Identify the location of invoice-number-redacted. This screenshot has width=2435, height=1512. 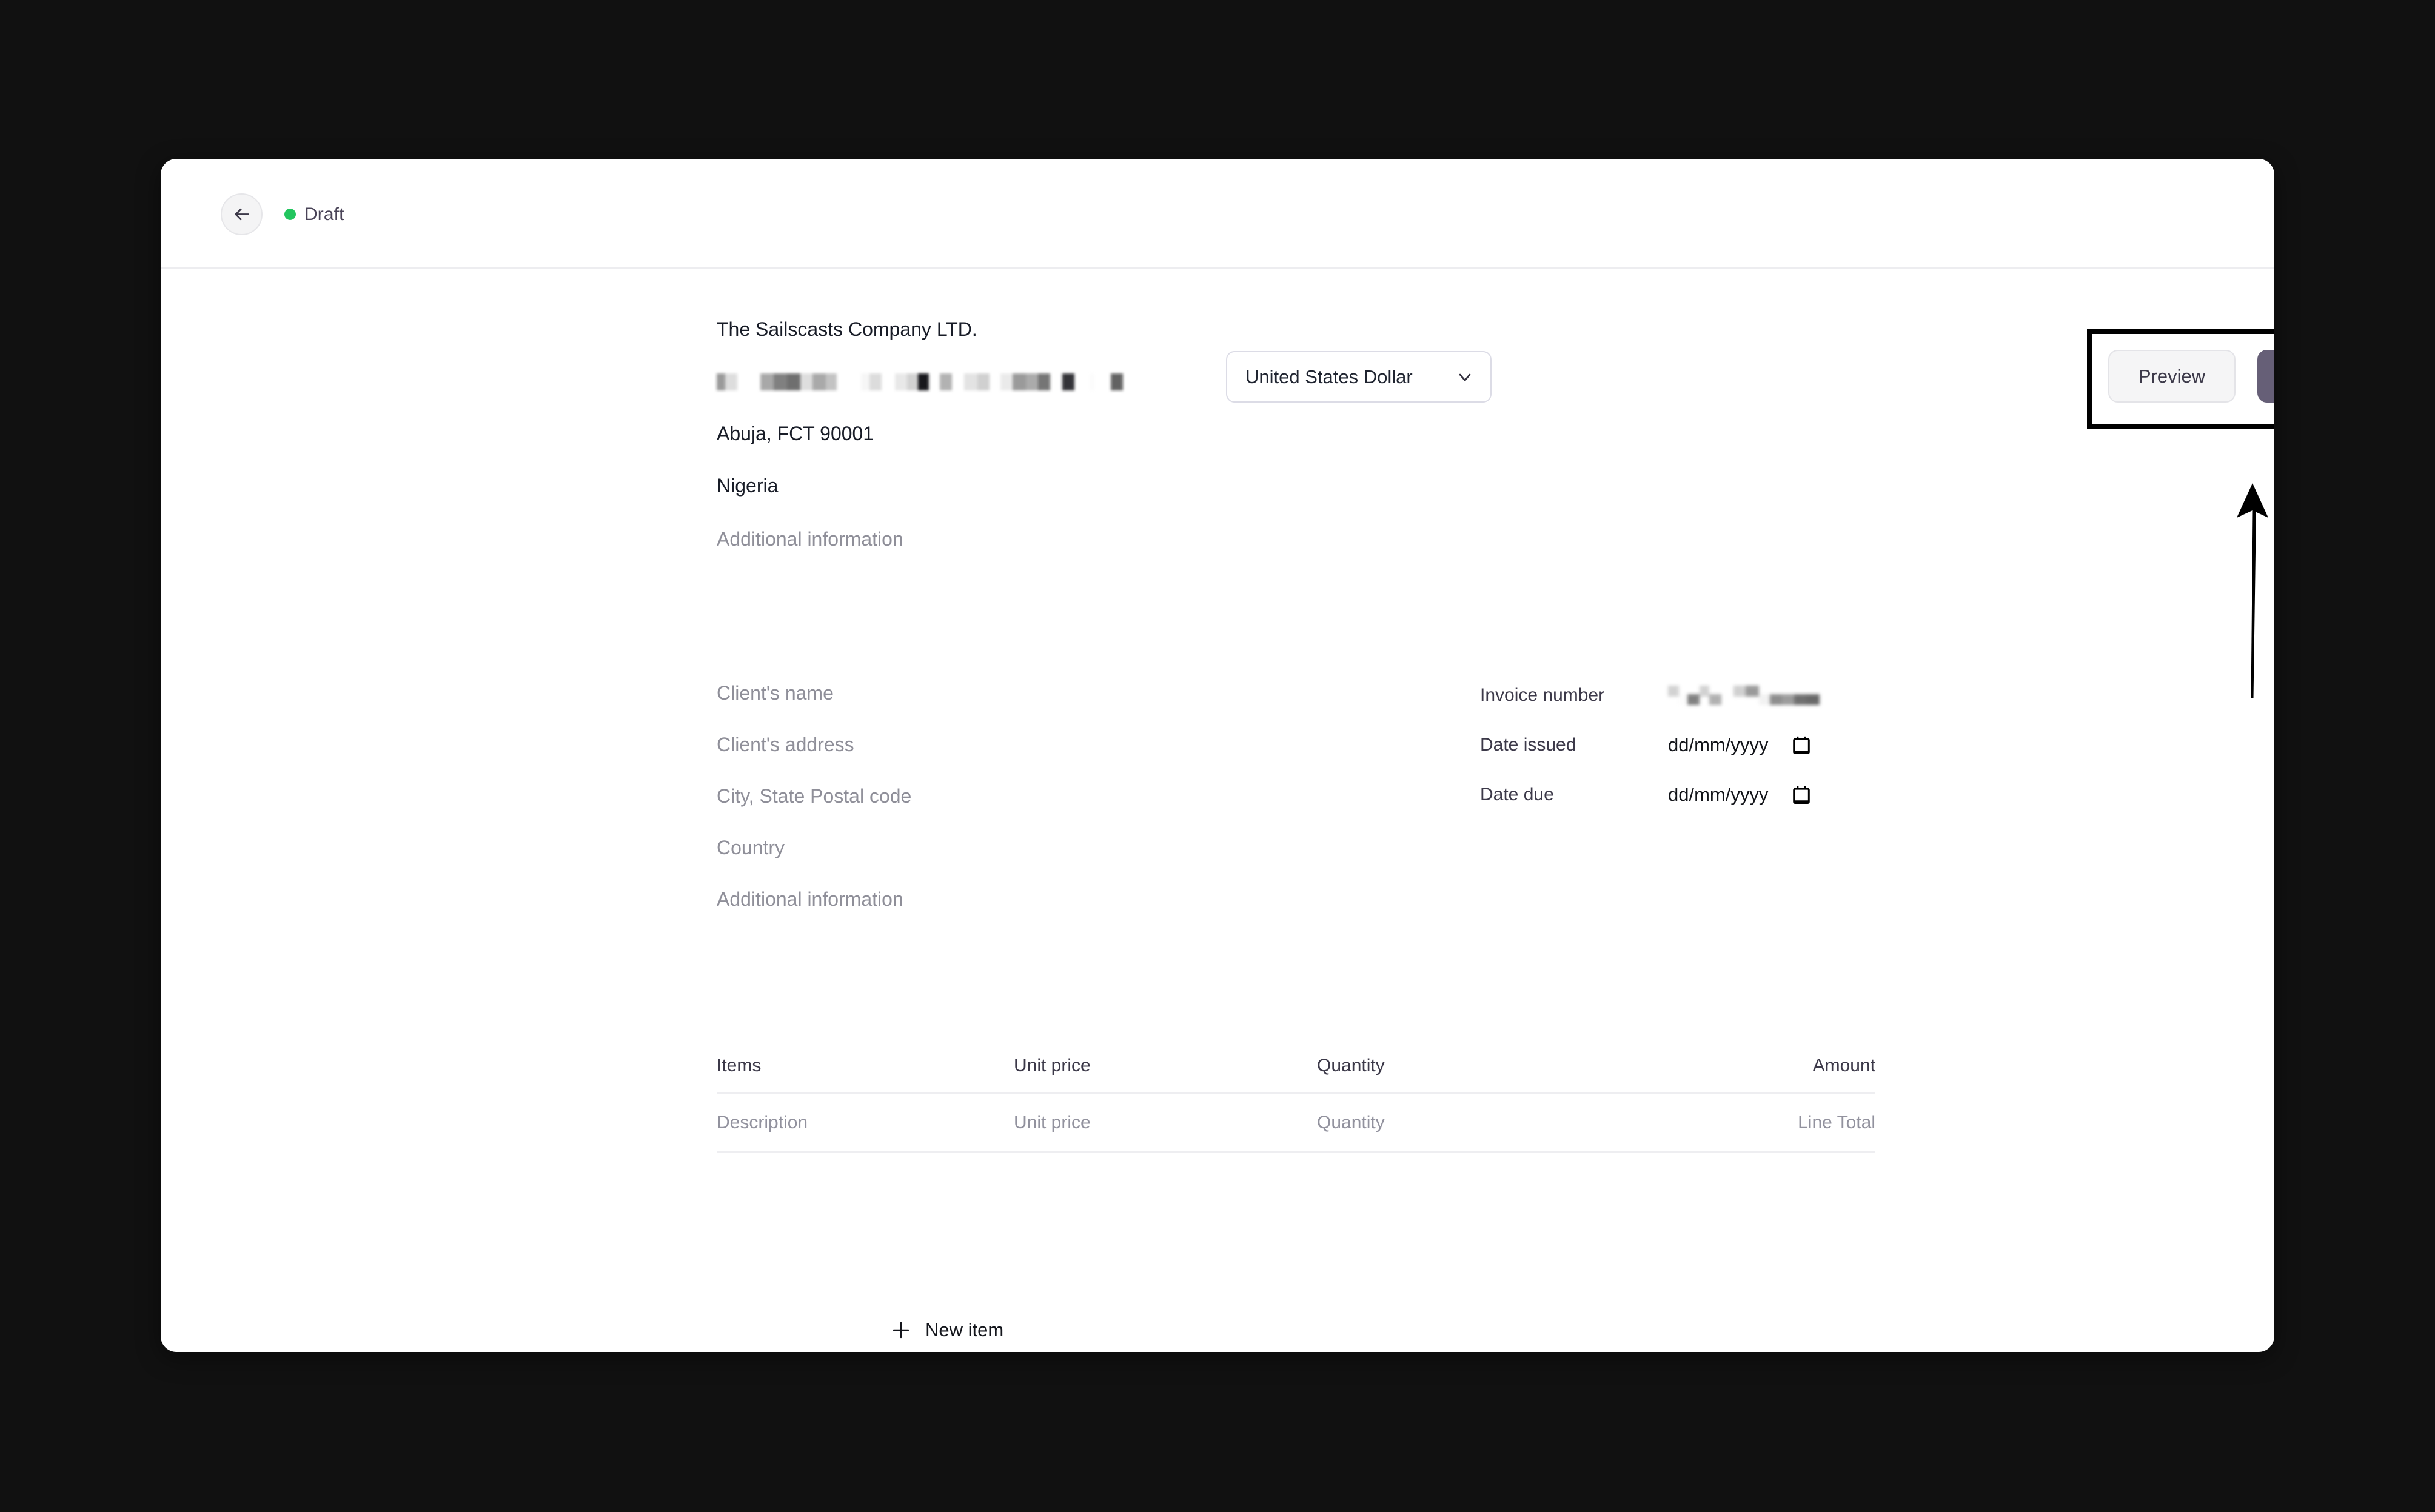
(1744, 695).